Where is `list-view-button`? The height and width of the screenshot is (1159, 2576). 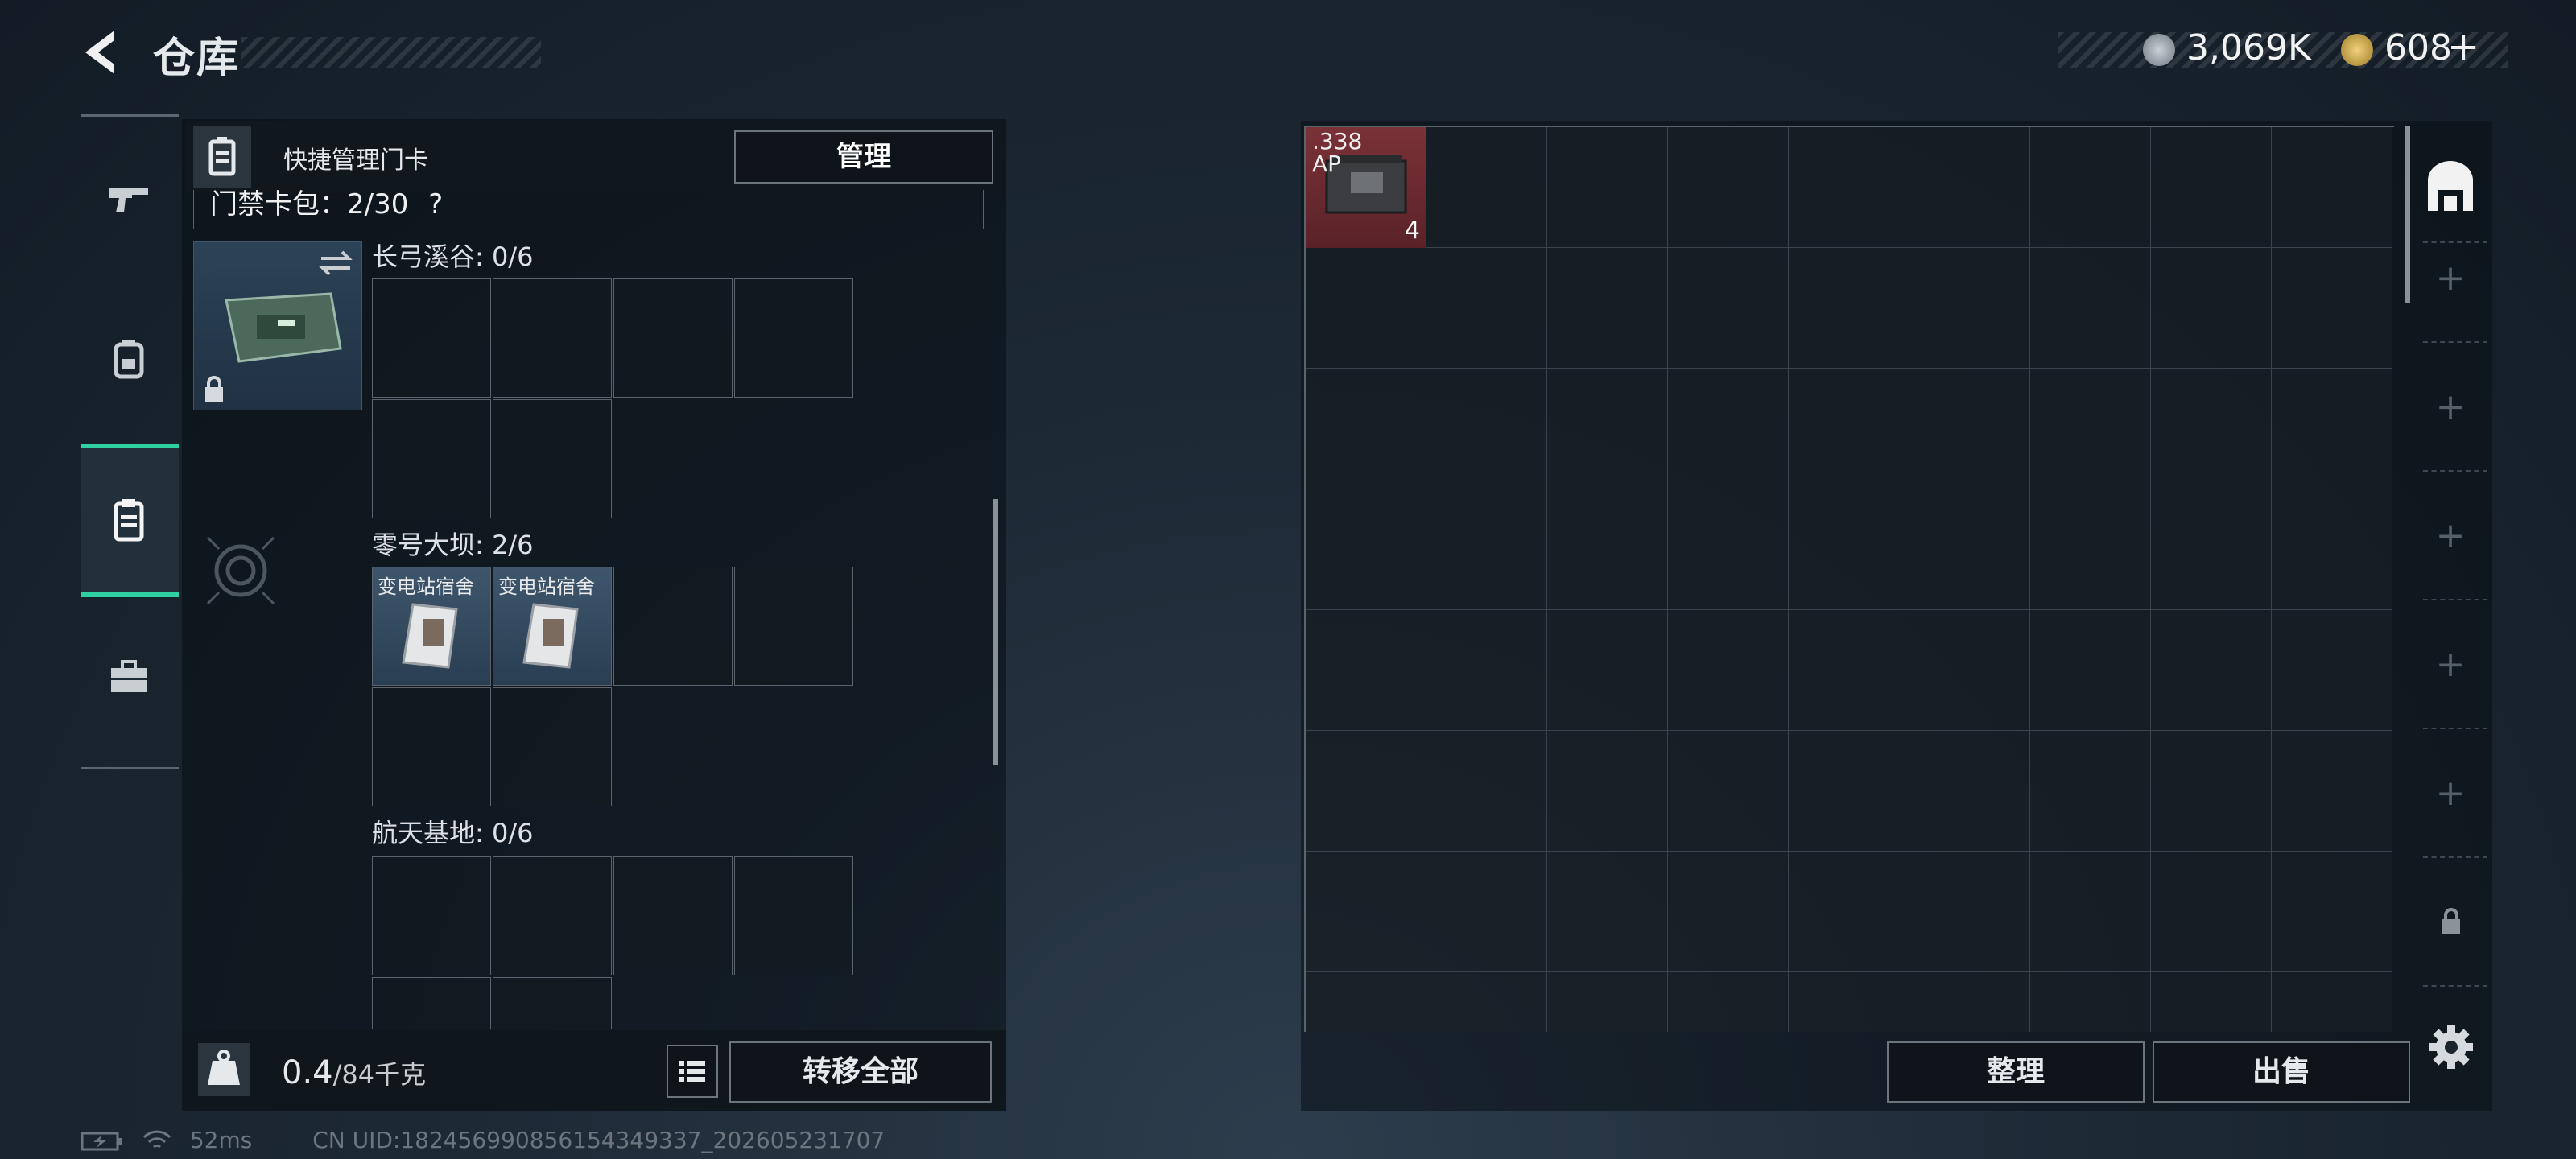
list-view-button is located at coordinates (692, 1071).